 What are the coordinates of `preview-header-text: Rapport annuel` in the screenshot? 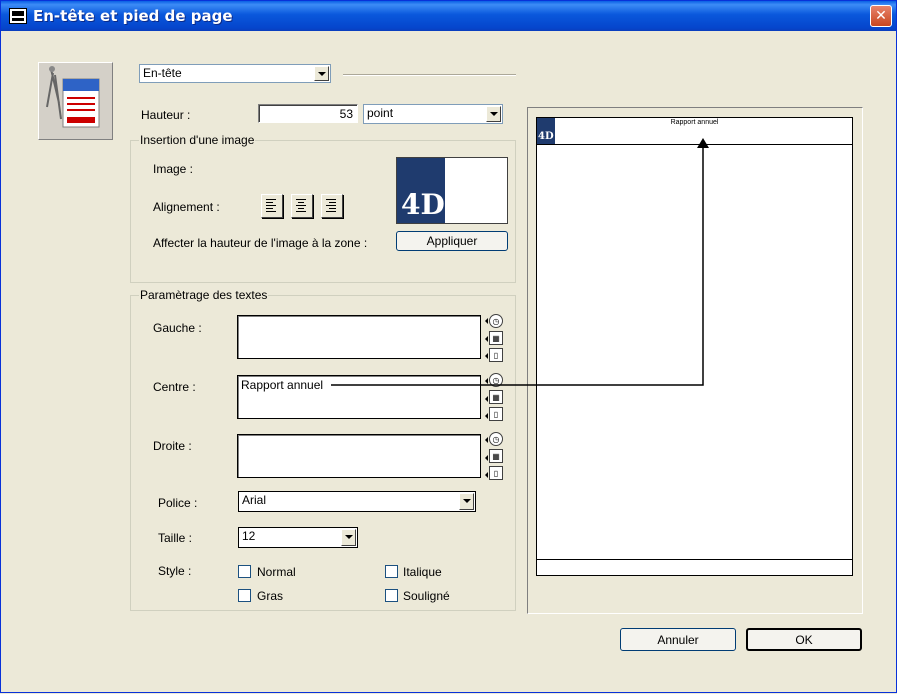 It's located at (694, 122).